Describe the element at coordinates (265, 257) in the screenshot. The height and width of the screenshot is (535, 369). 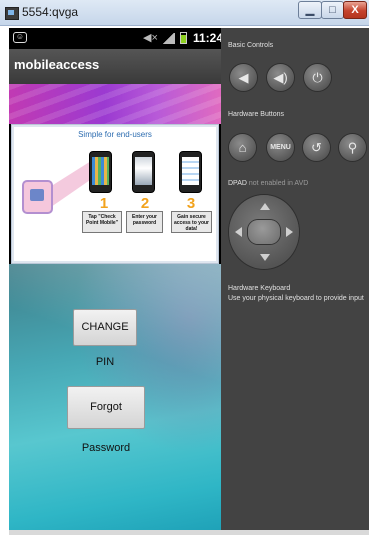
I see `dpad-down-icon` at that location.